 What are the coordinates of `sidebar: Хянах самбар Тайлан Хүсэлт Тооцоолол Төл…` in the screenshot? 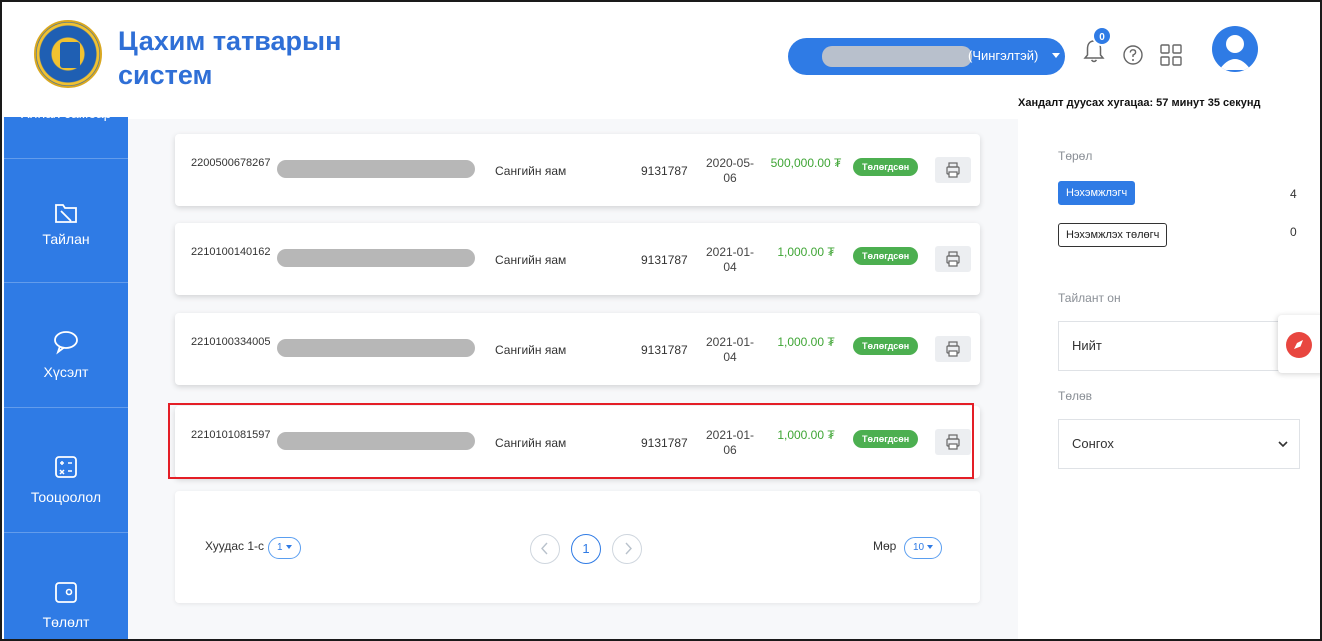 It's located at (66, 372).